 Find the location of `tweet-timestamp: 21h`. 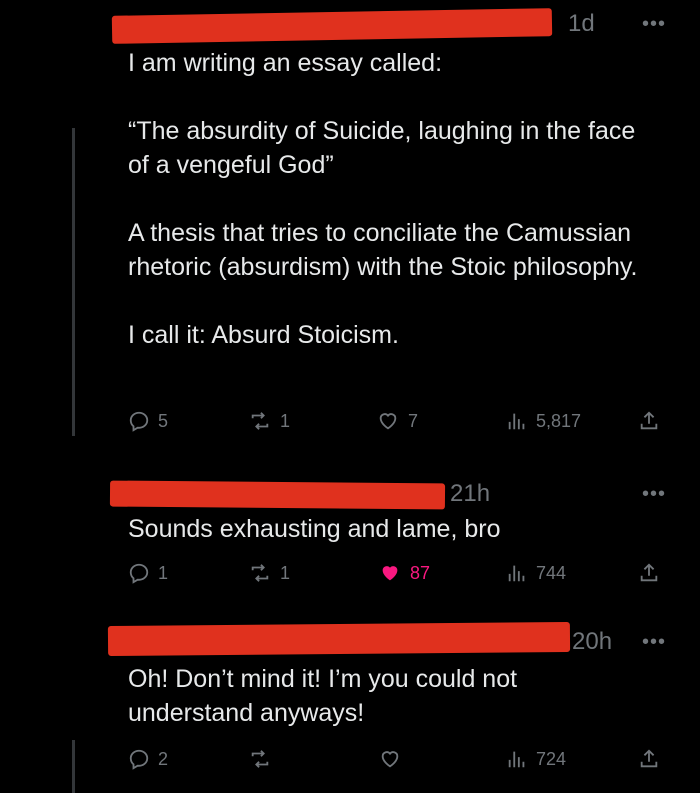

tweet-timestamp: 21h is located at coordinates (470, 494).